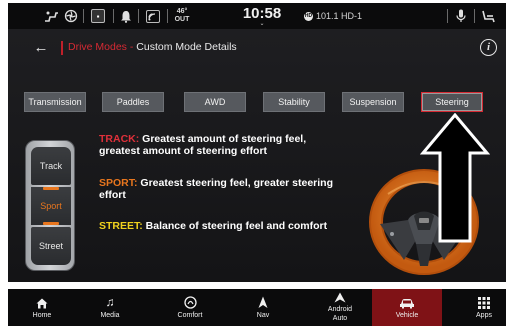 The image size is (513, 326). I want to click on nav-navigation-button: Nav, so click(263, 307).